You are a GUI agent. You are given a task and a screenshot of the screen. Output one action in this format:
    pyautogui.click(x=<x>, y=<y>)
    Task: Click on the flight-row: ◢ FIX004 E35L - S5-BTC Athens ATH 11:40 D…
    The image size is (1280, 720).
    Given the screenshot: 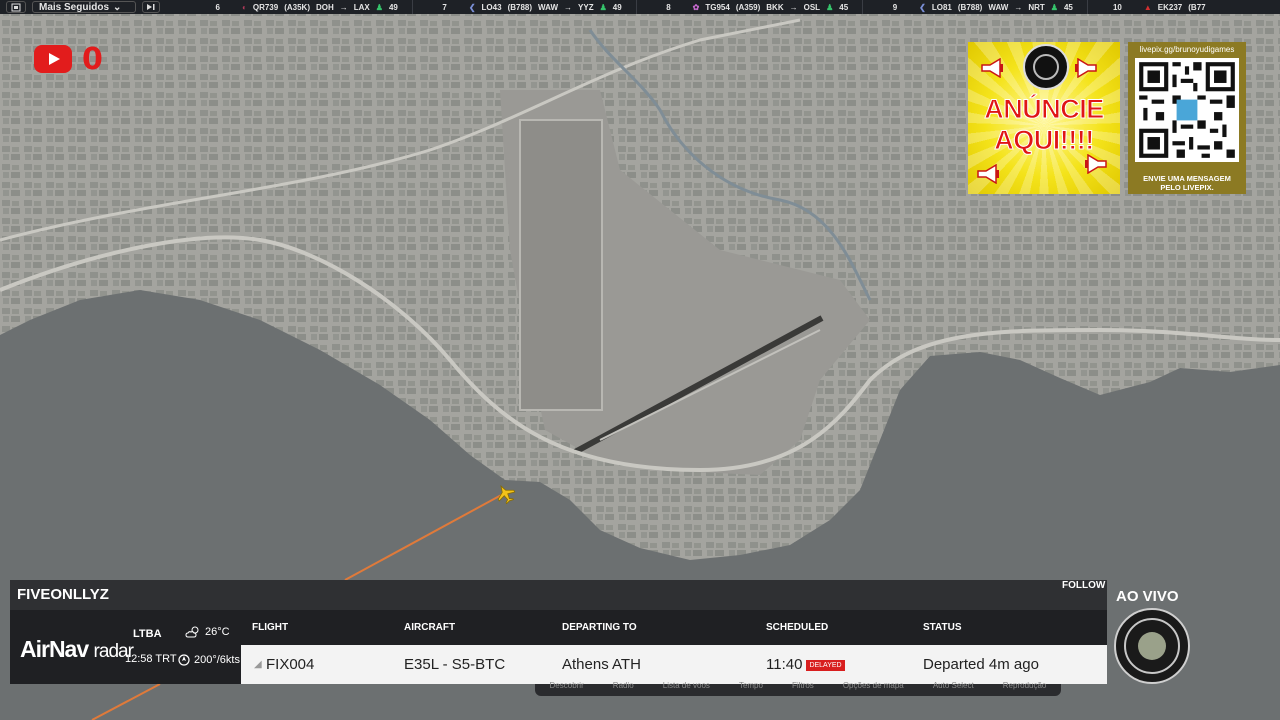 What is the action you would take?
    pyautogui.click(x=674, y=664)
    